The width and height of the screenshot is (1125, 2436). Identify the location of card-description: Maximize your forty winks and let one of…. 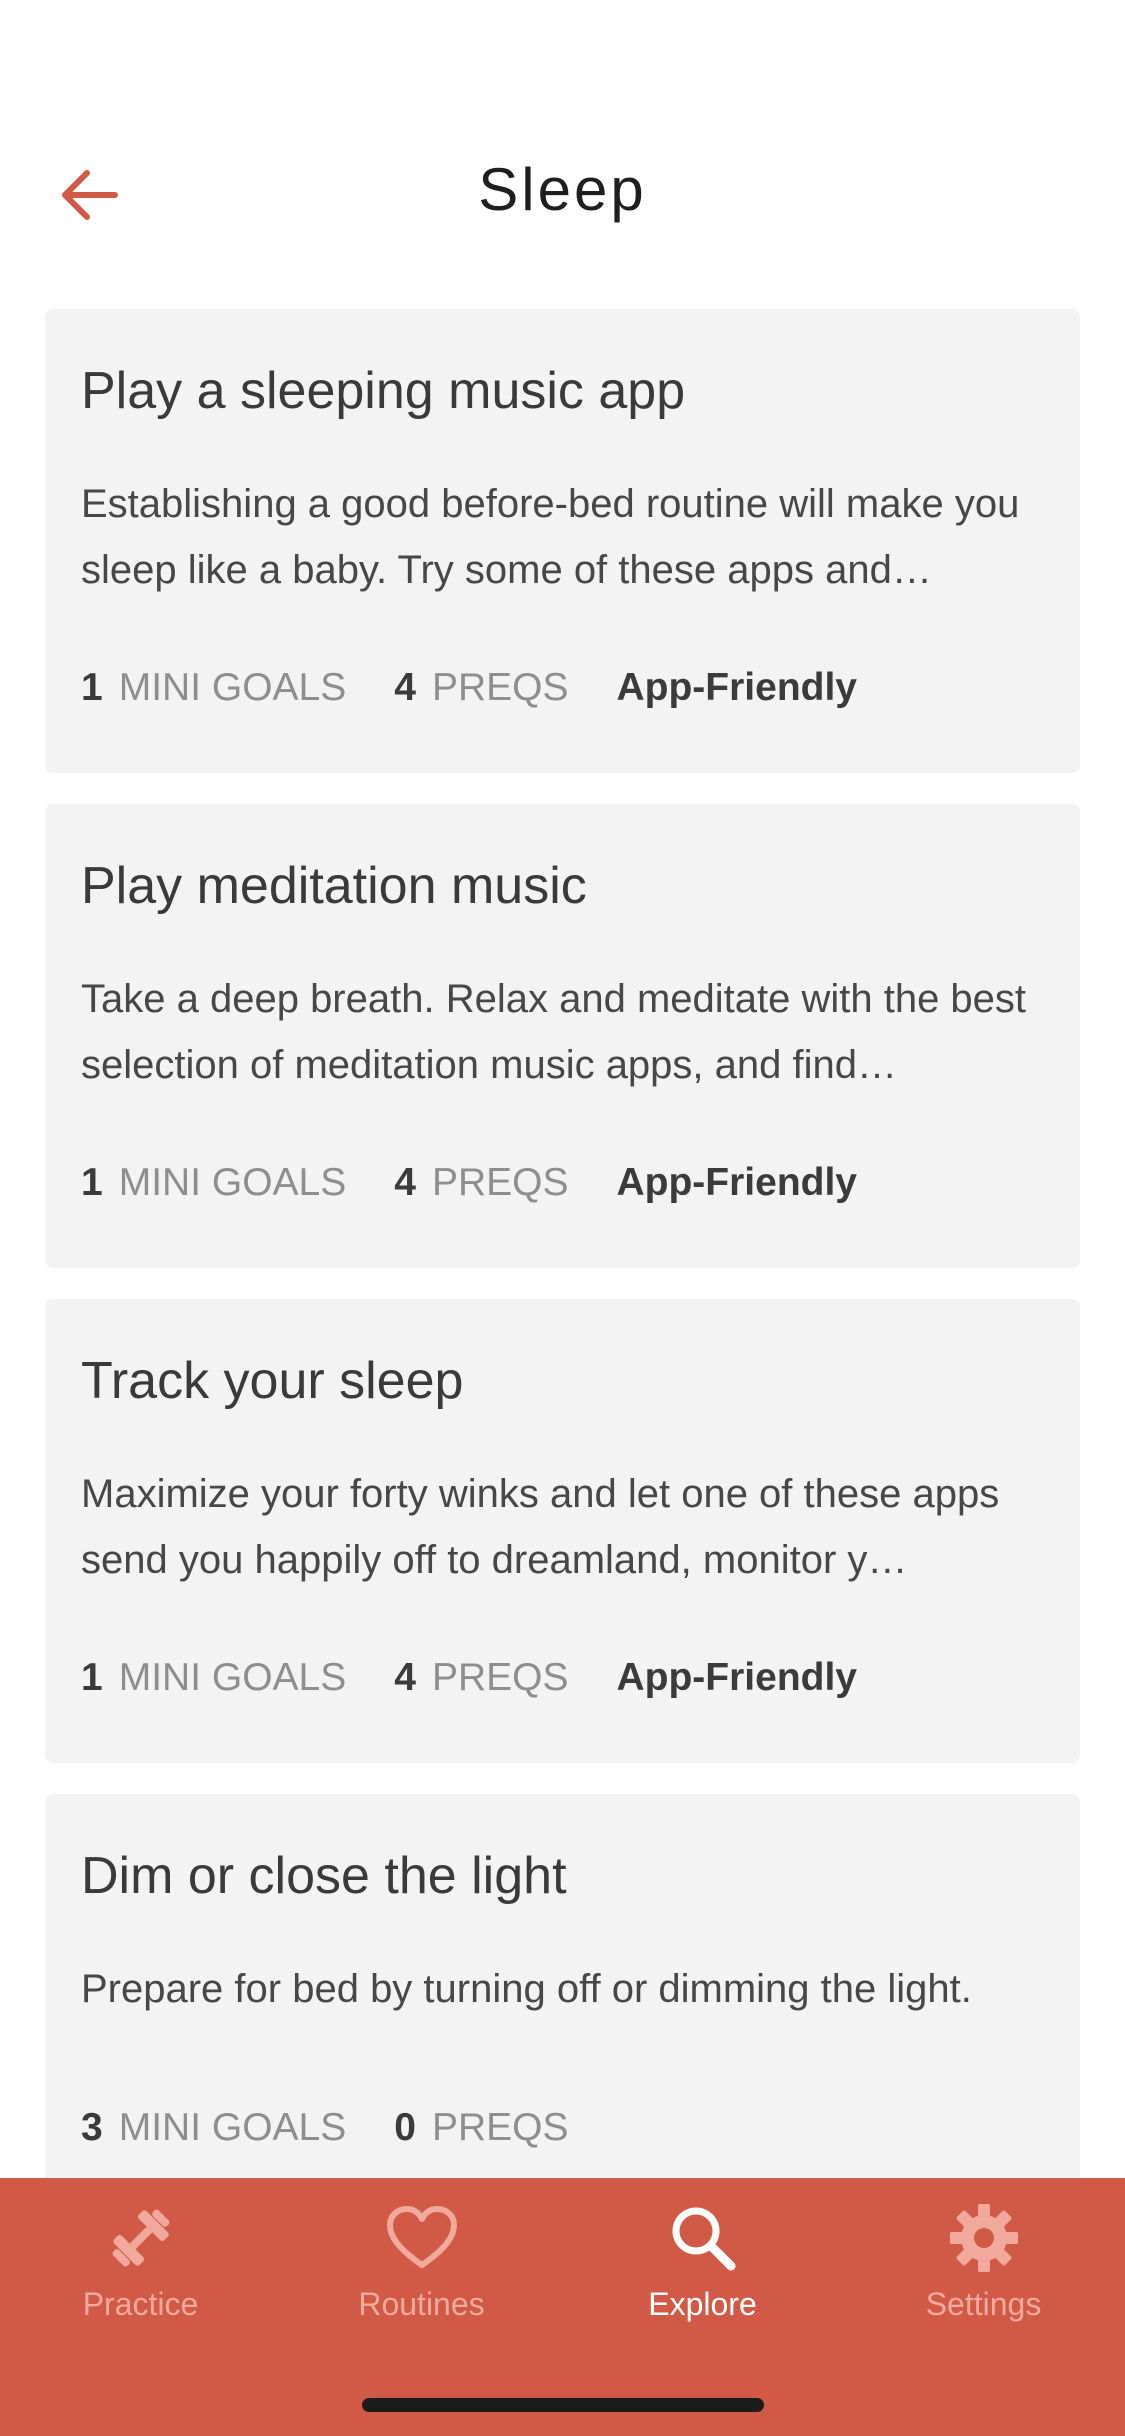
(540, 1527).